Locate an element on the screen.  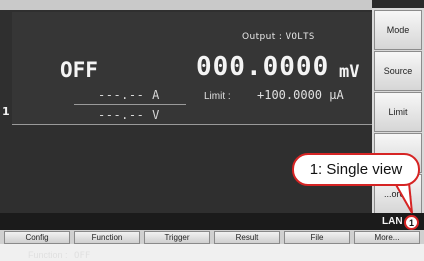
softkey-source: Source is located at coordinates (398, 71).